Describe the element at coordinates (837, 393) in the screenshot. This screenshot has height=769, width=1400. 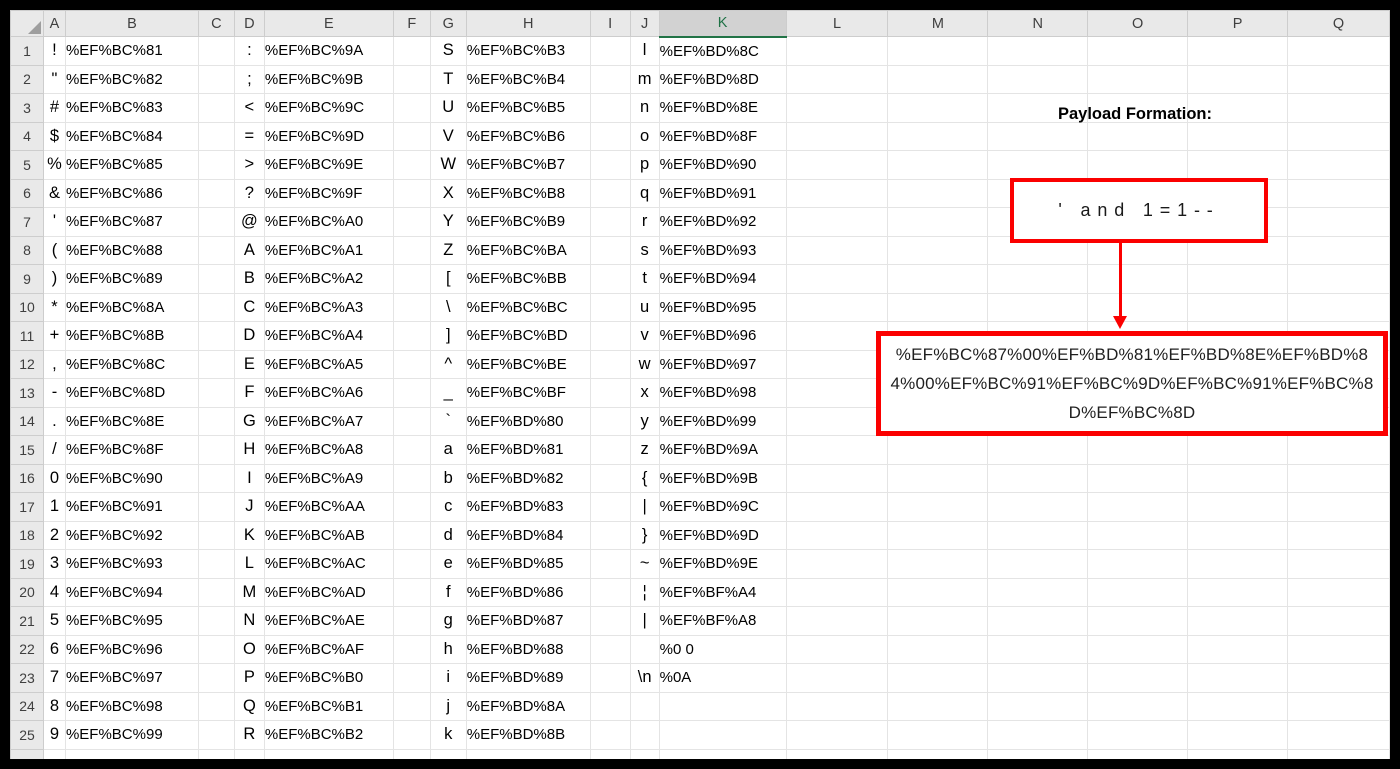
I see `cell-L13` at that location.